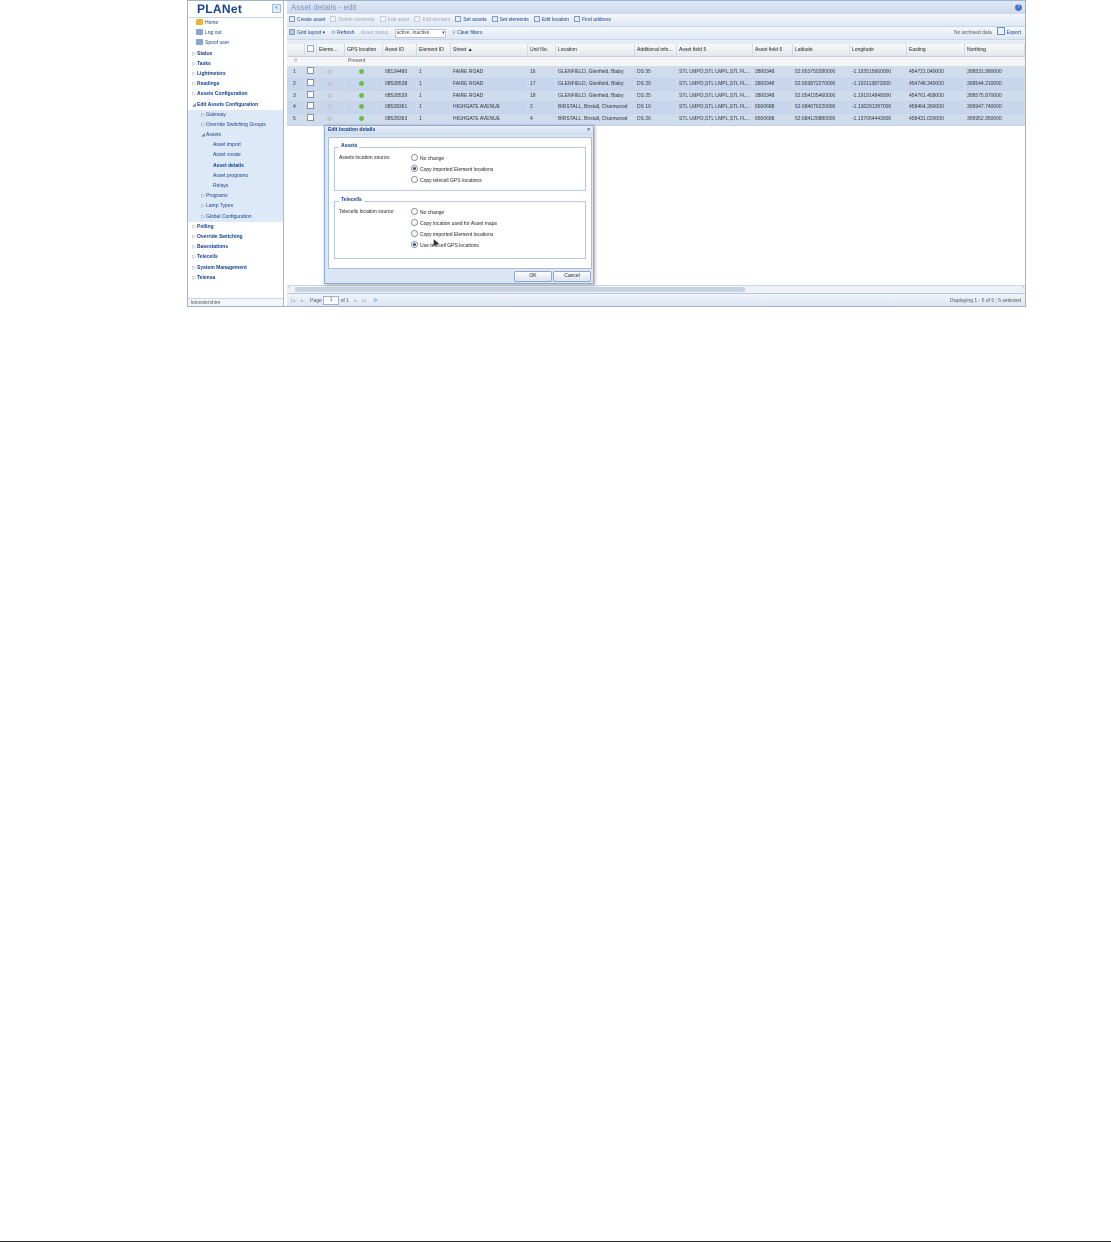  What do you see at coordinates (533, 276) in the screenshot?
I see `ok-button: OK` at bounding box center [533, 276].